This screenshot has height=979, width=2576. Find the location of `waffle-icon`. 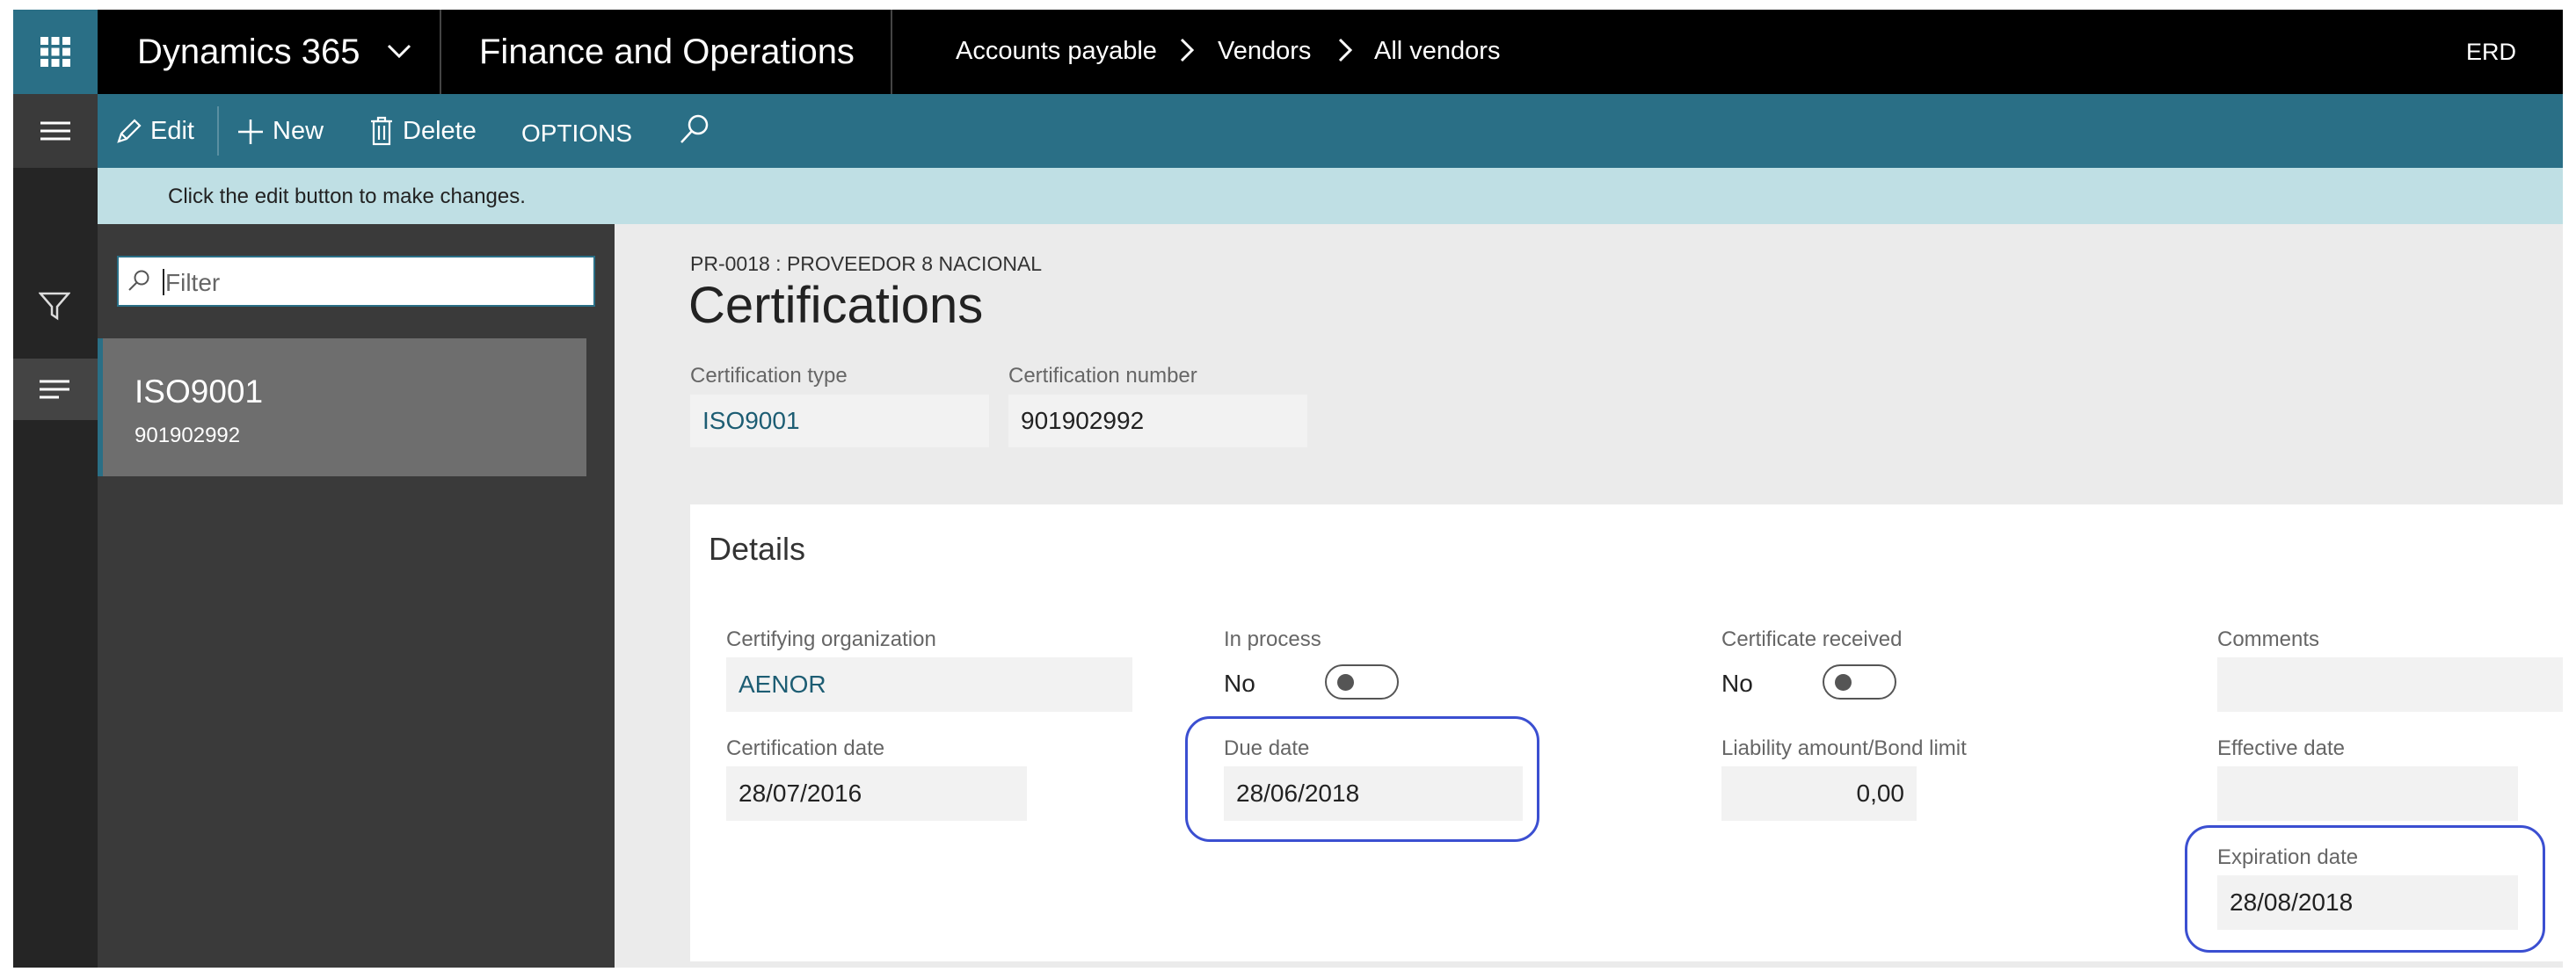

waffle-icon is located at coordinates (55, 52).